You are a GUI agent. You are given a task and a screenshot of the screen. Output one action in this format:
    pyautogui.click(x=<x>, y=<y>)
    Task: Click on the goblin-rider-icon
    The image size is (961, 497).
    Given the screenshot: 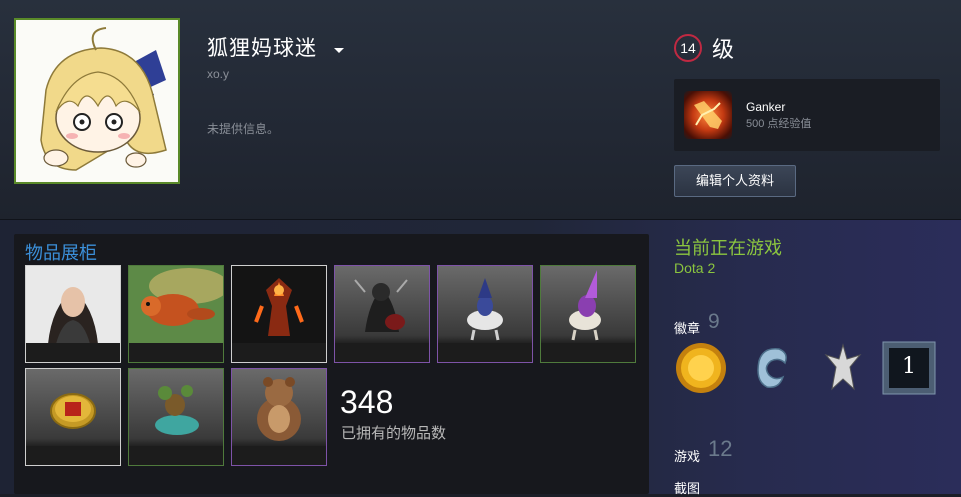 What is the action you would take?
    pyautogui.click(x=177, y=410)
    